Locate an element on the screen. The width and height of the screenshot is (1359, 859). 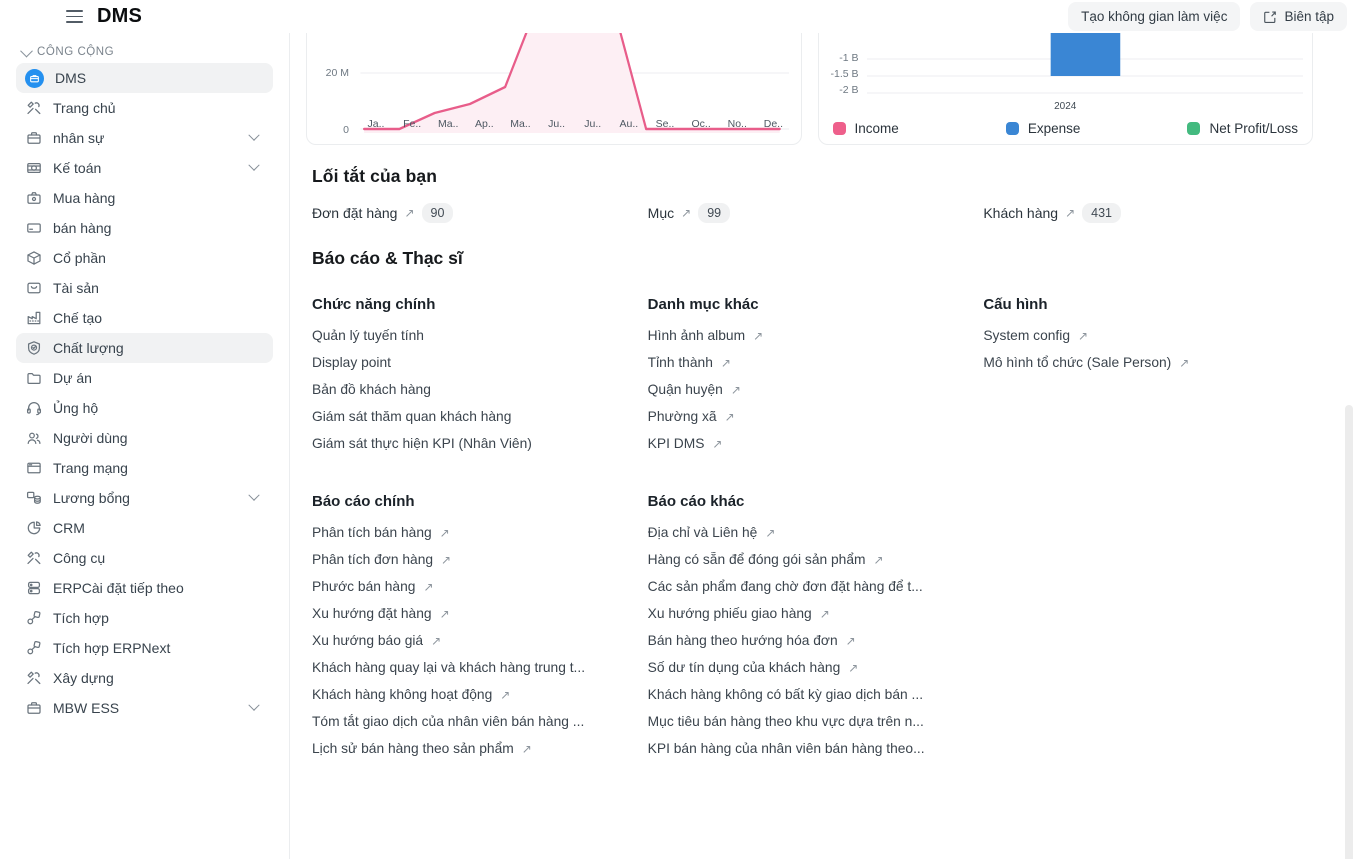
shortcut-count-badge: 90 is located at coordinates (437, 213).